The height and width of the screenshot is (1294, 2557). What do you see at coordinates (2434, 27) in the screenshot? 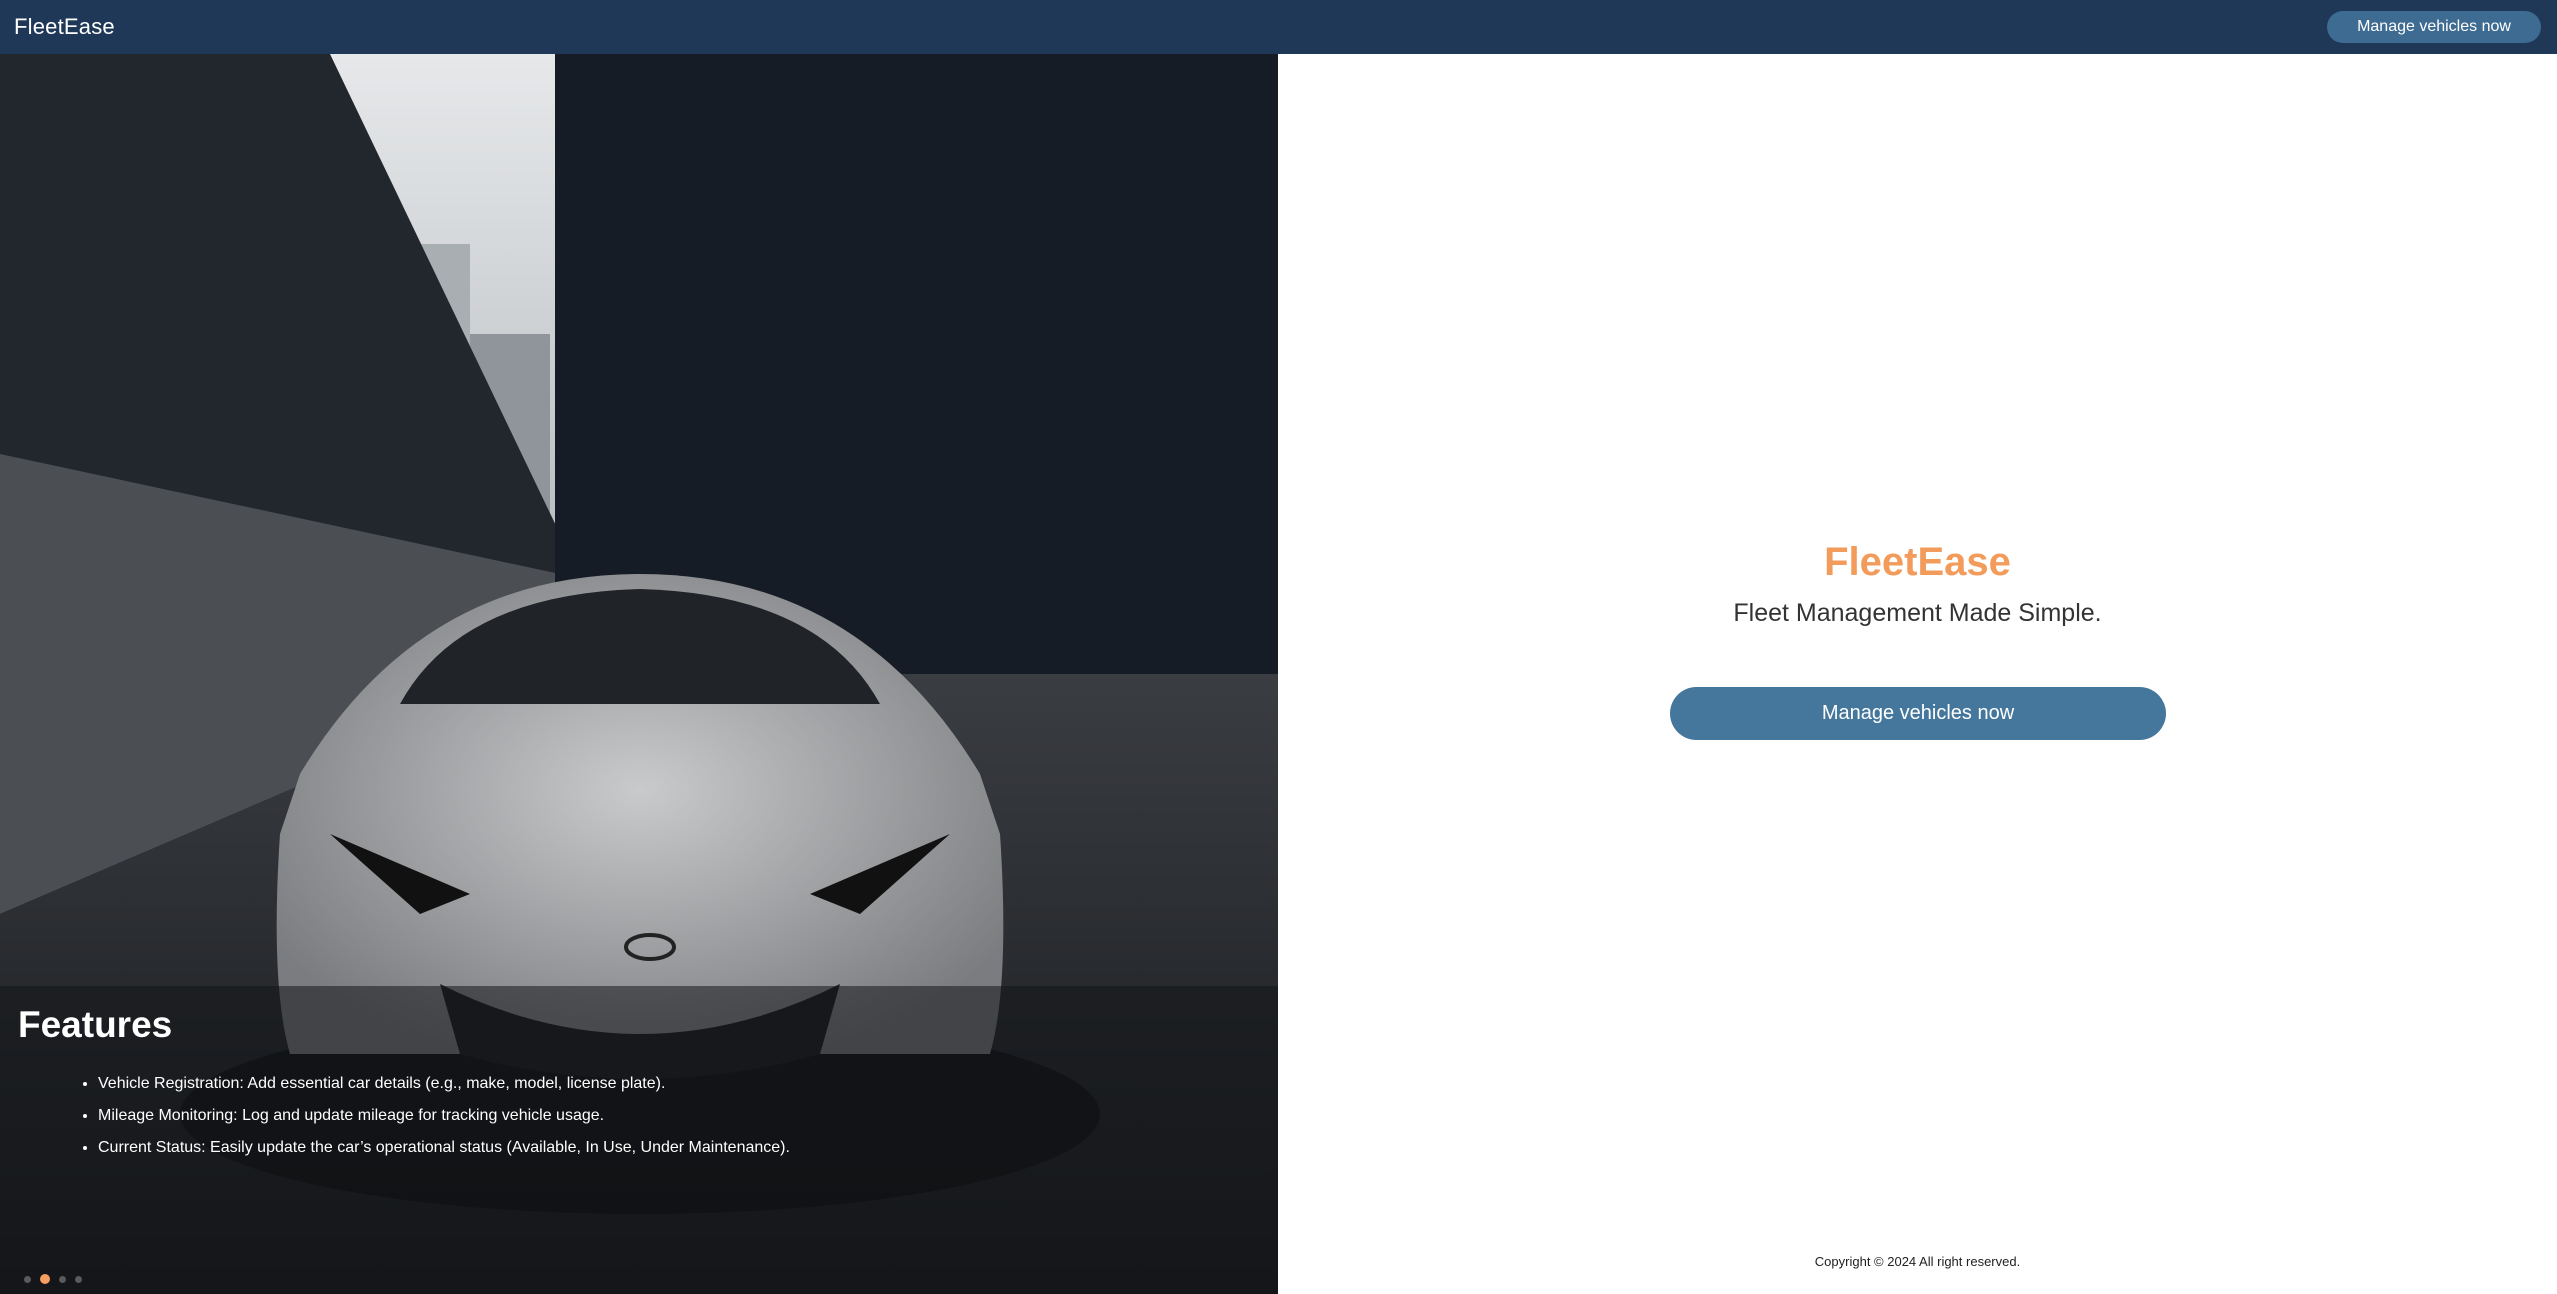
I see `navbar-manage-vehicles-button: Manage vehicles now` at bounding box center [2434, 27].